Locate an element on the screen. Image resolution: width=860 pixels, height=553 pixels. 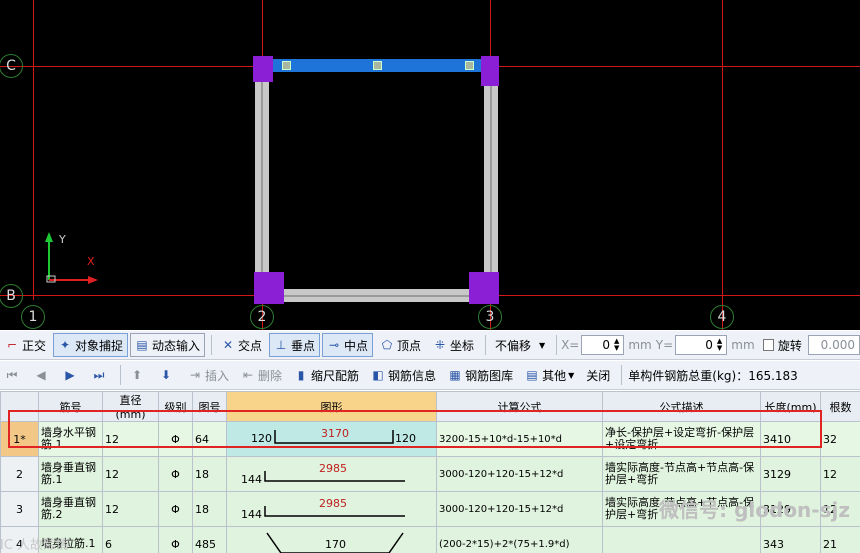
col-header-length: 长度(mm) is located at coordinates (790, 406).